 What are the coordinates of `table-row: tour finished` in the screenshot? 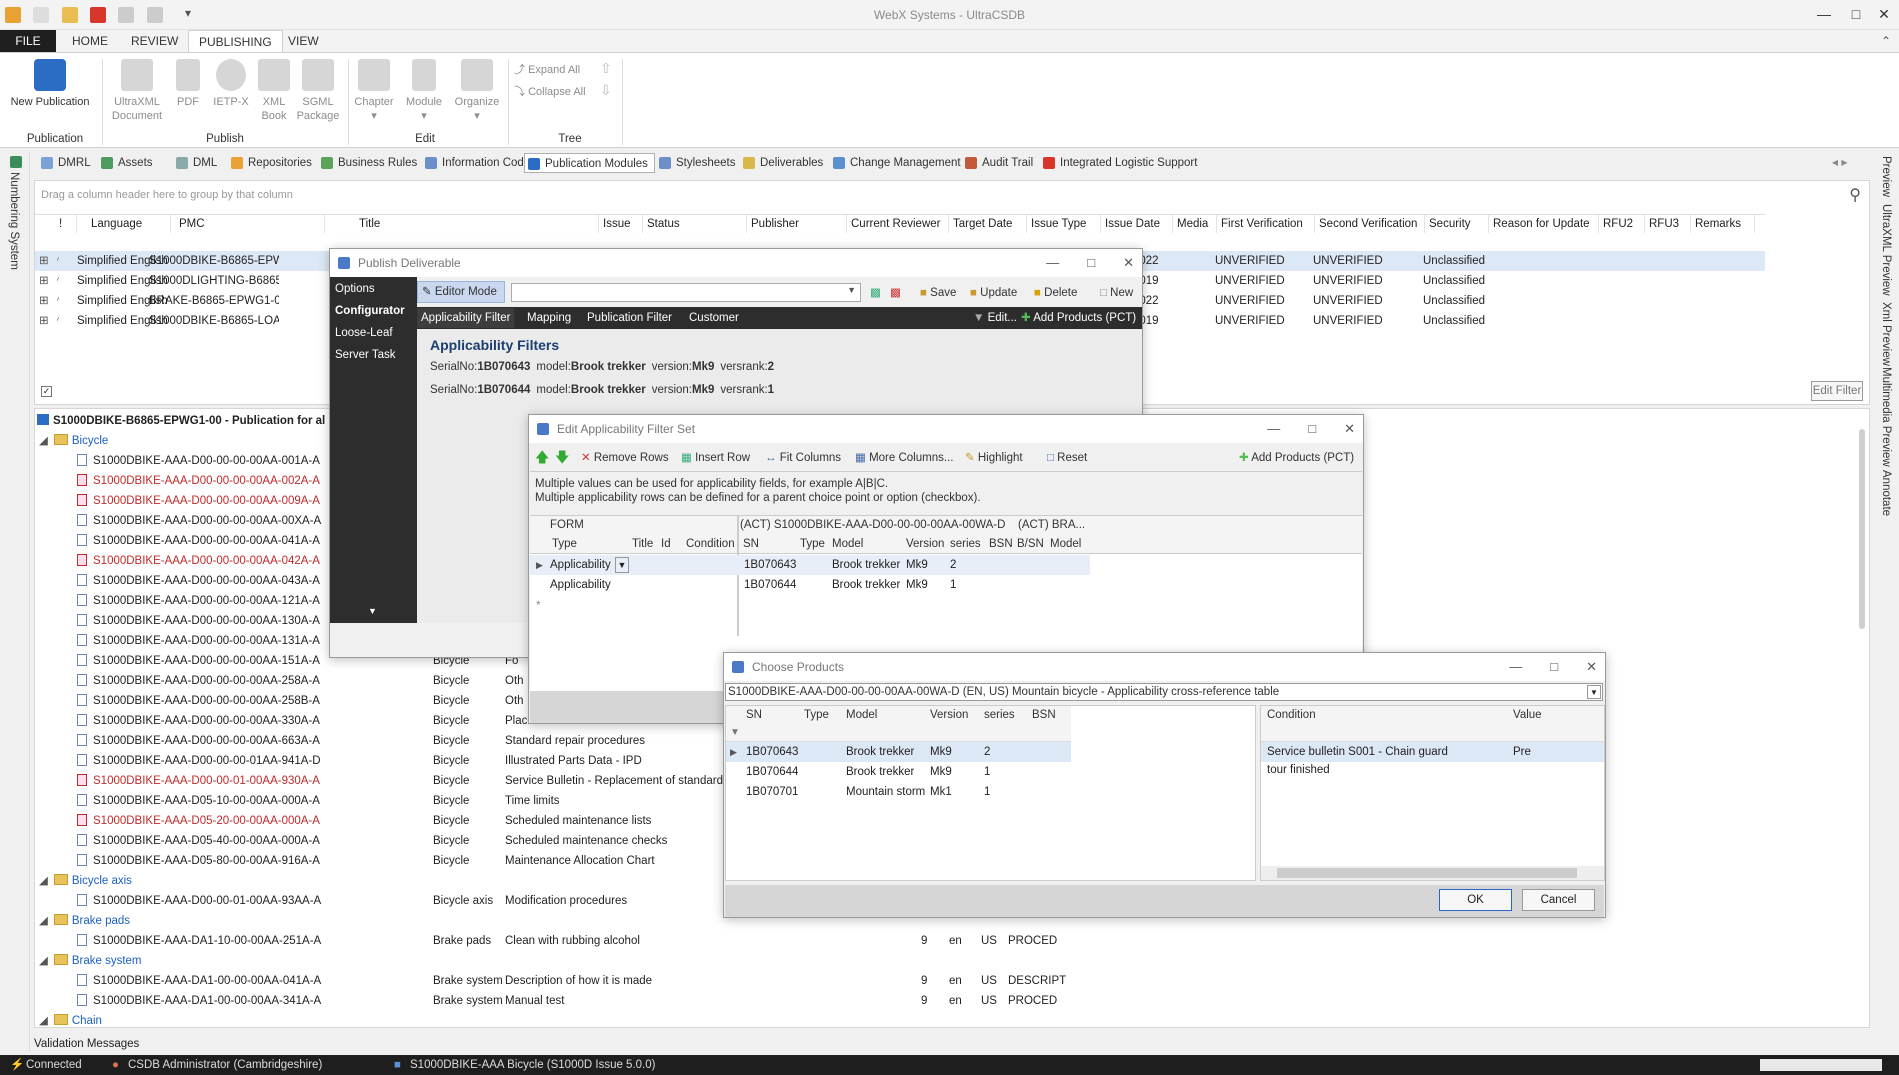 It's located at (1432, 770).